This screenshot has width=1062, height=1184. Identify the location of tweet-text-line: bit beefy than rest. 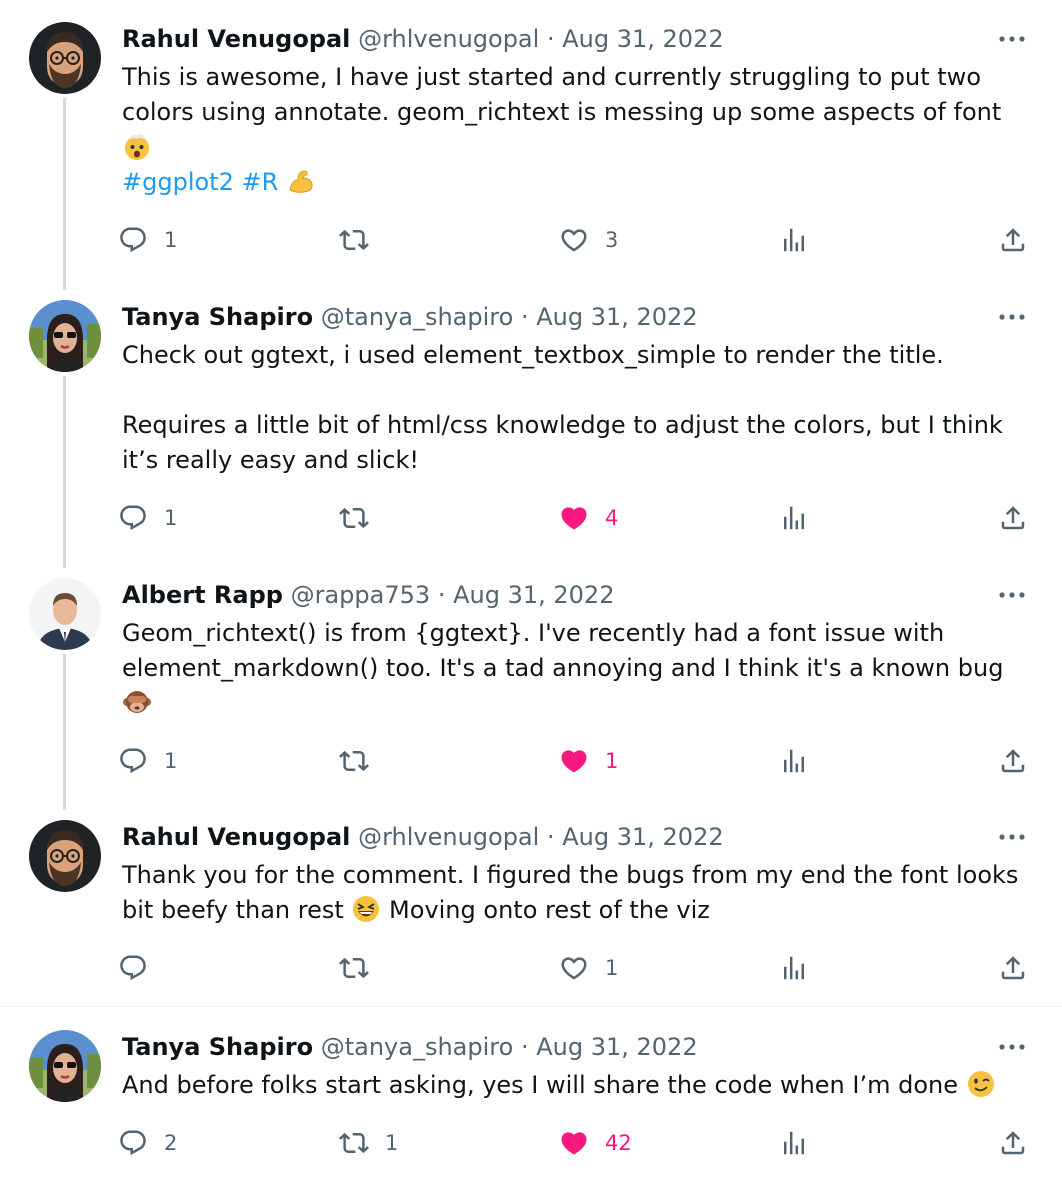
(233, 910).